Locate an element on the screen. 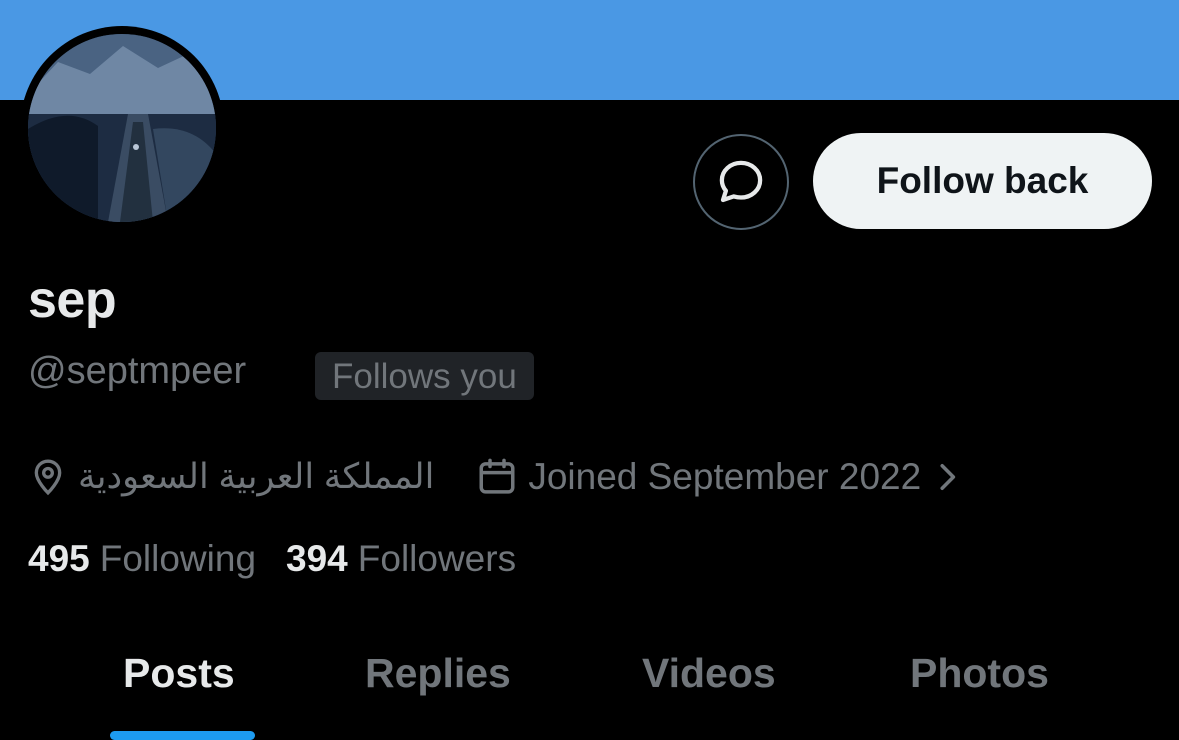  following-label: Following is located at coordinates (178, 558).